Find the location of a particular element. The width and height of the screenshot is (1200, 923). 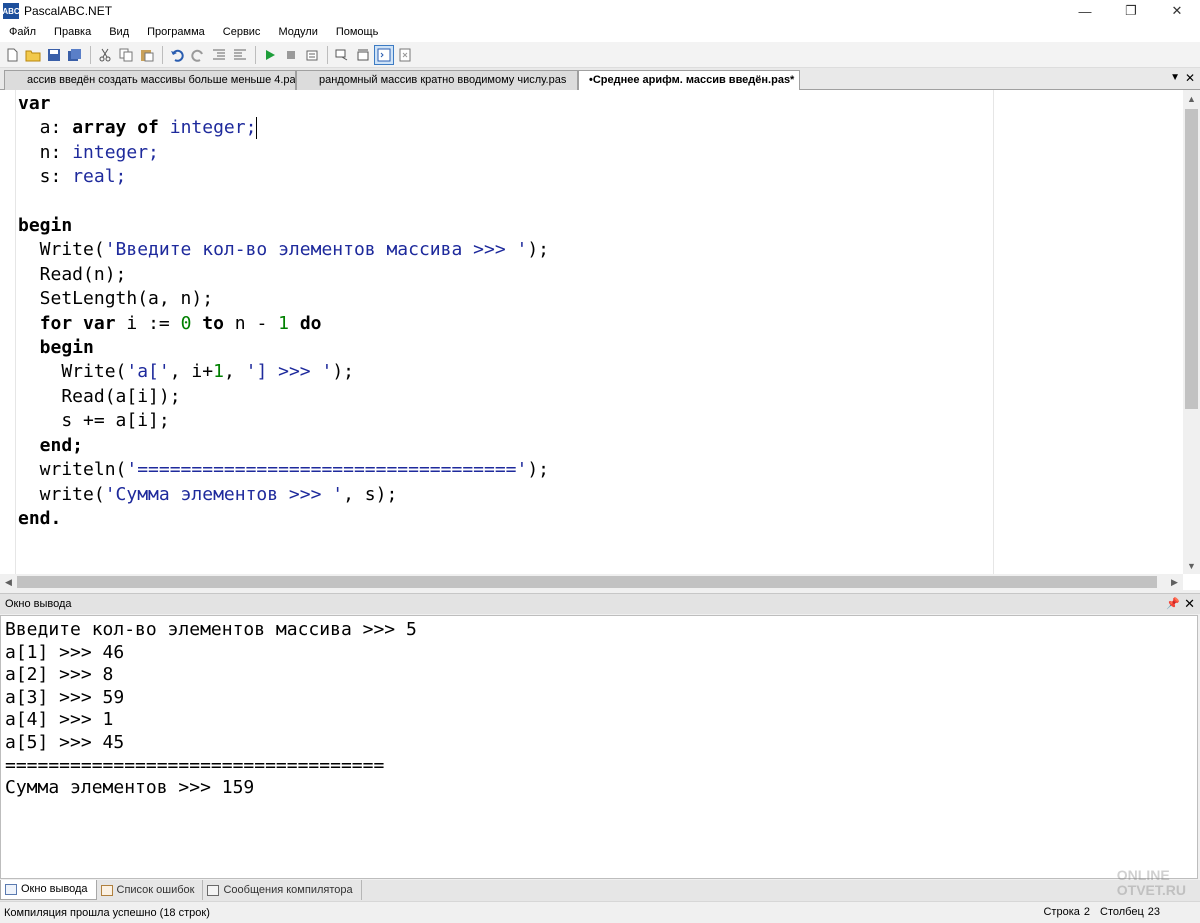

string-literal: '===================================' is located at coordinates (327, 470).